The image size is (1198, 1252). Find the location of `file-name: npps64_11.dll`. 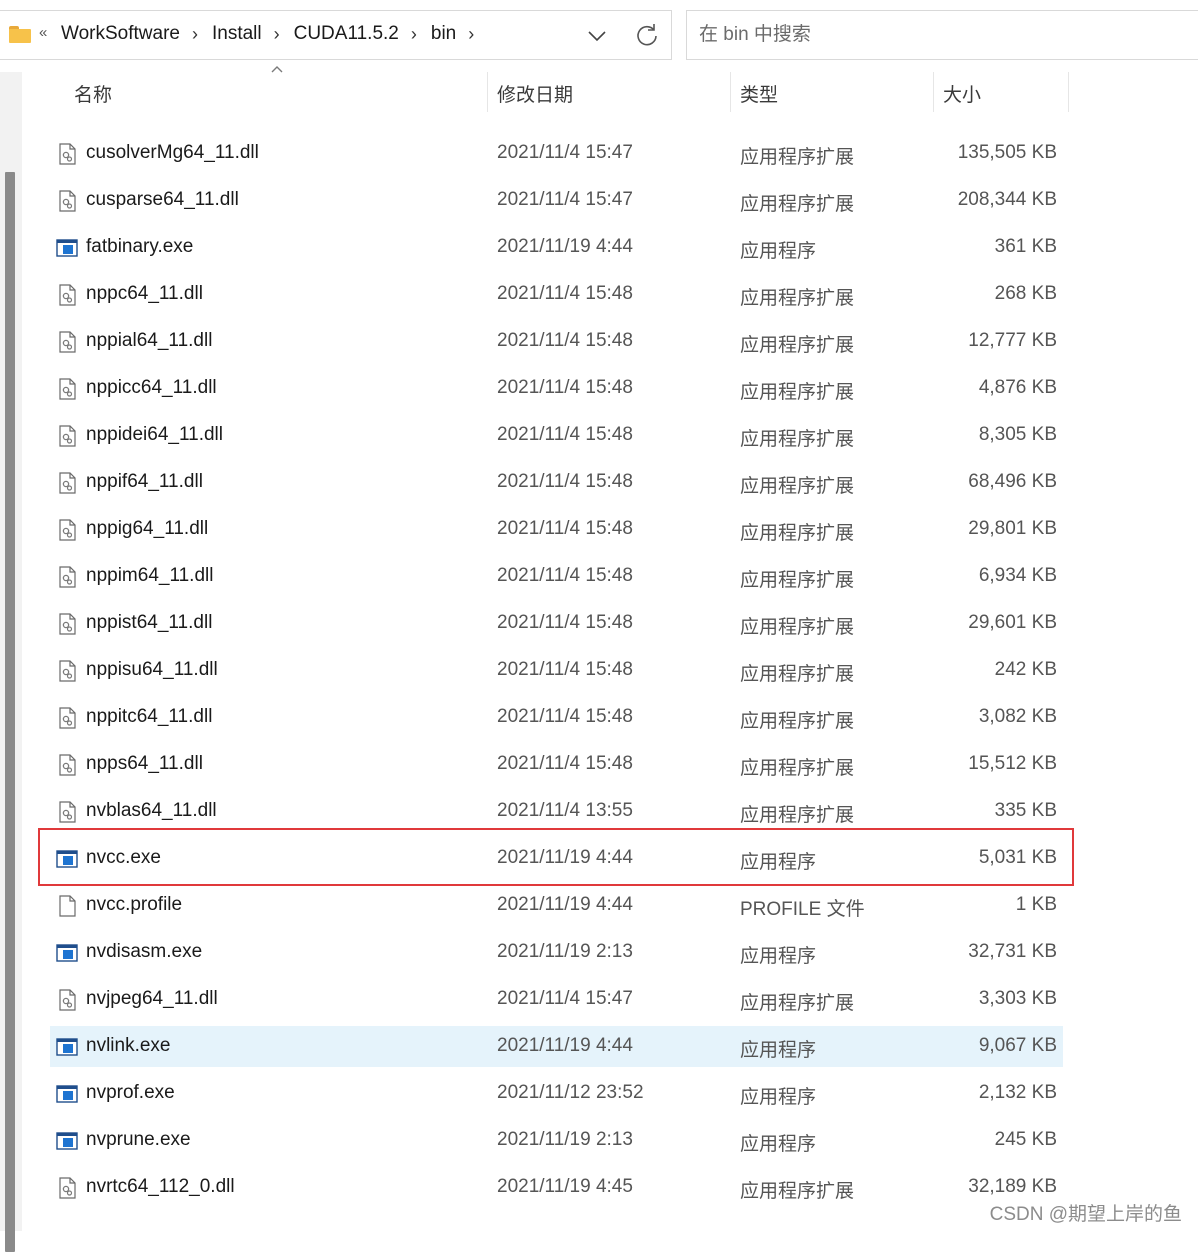

file-name: npps64_11.dll is located at coordinates (144, 763).